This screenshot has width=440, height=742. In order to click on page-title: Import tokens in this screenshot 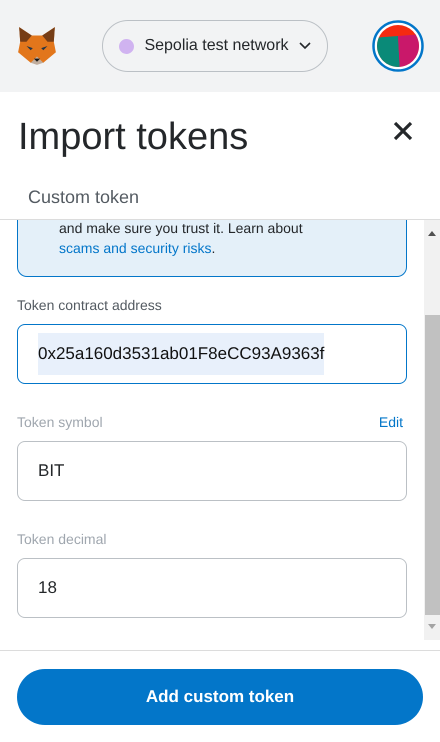, I will do `click(133, 137)`.